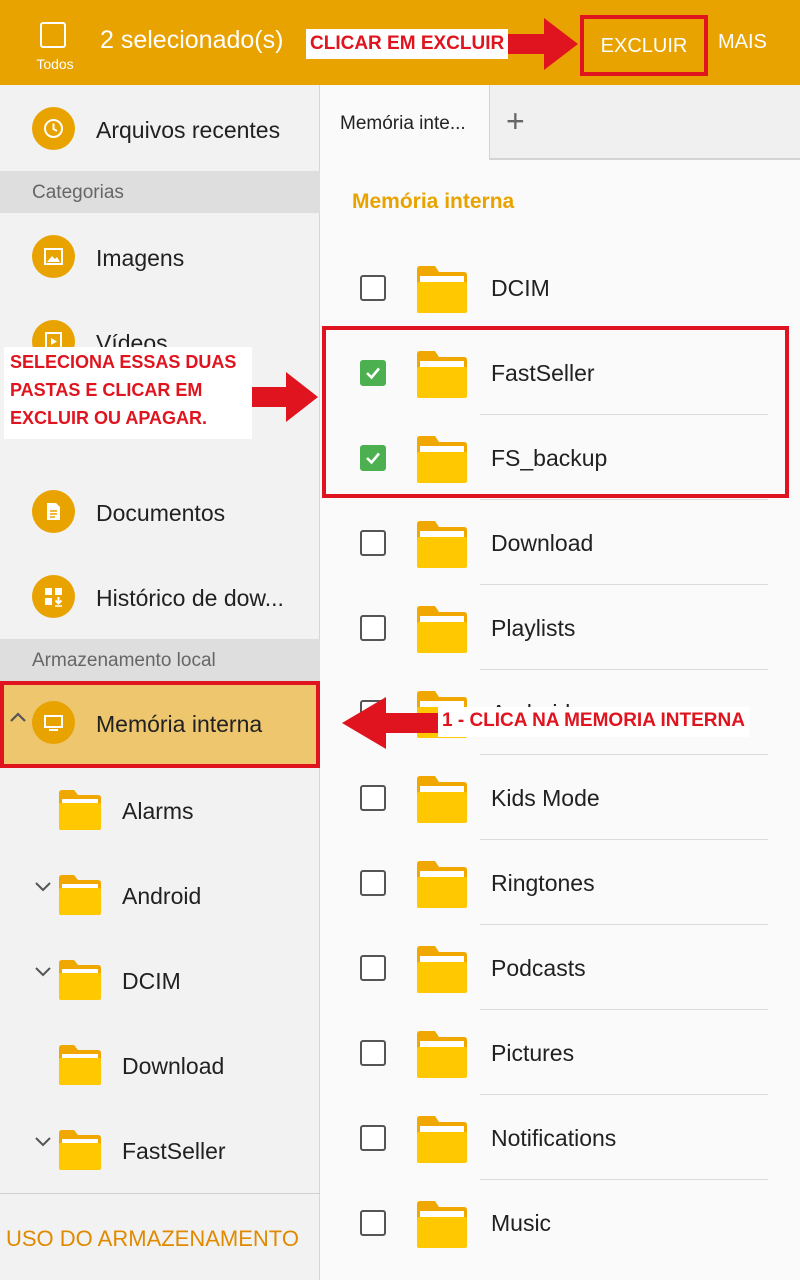 Image resolution: width=800 pixels, height=1280 pixels. Describe the element at coordinates (285, 397) in the screenshot. I see `annotation-arrow-right-mid` at that location.